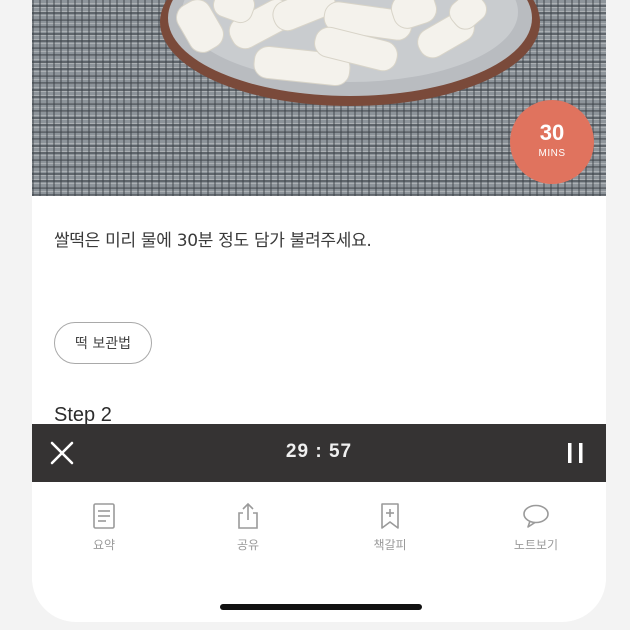 The height and width of the screenshot is (630, 630). I want to click on nav-item-share: 공유, so click(248, 527).